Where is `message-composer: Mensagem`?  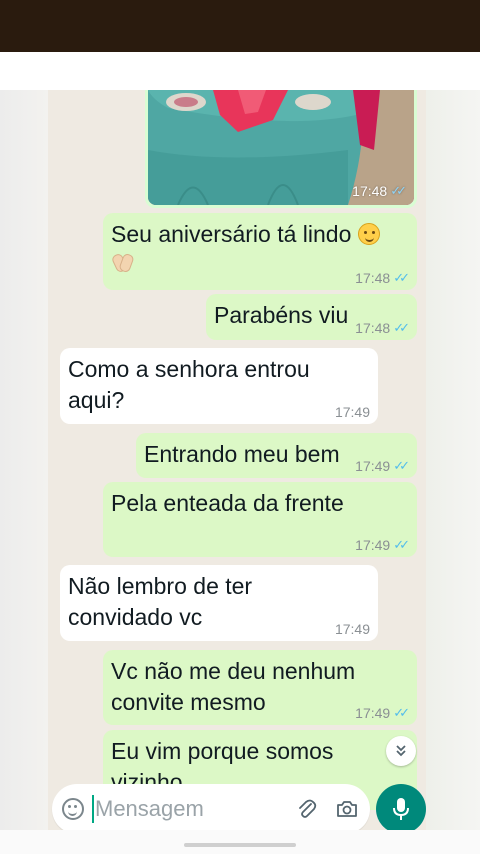 message-composer: Mensagem is located at coordinates (211, 809).